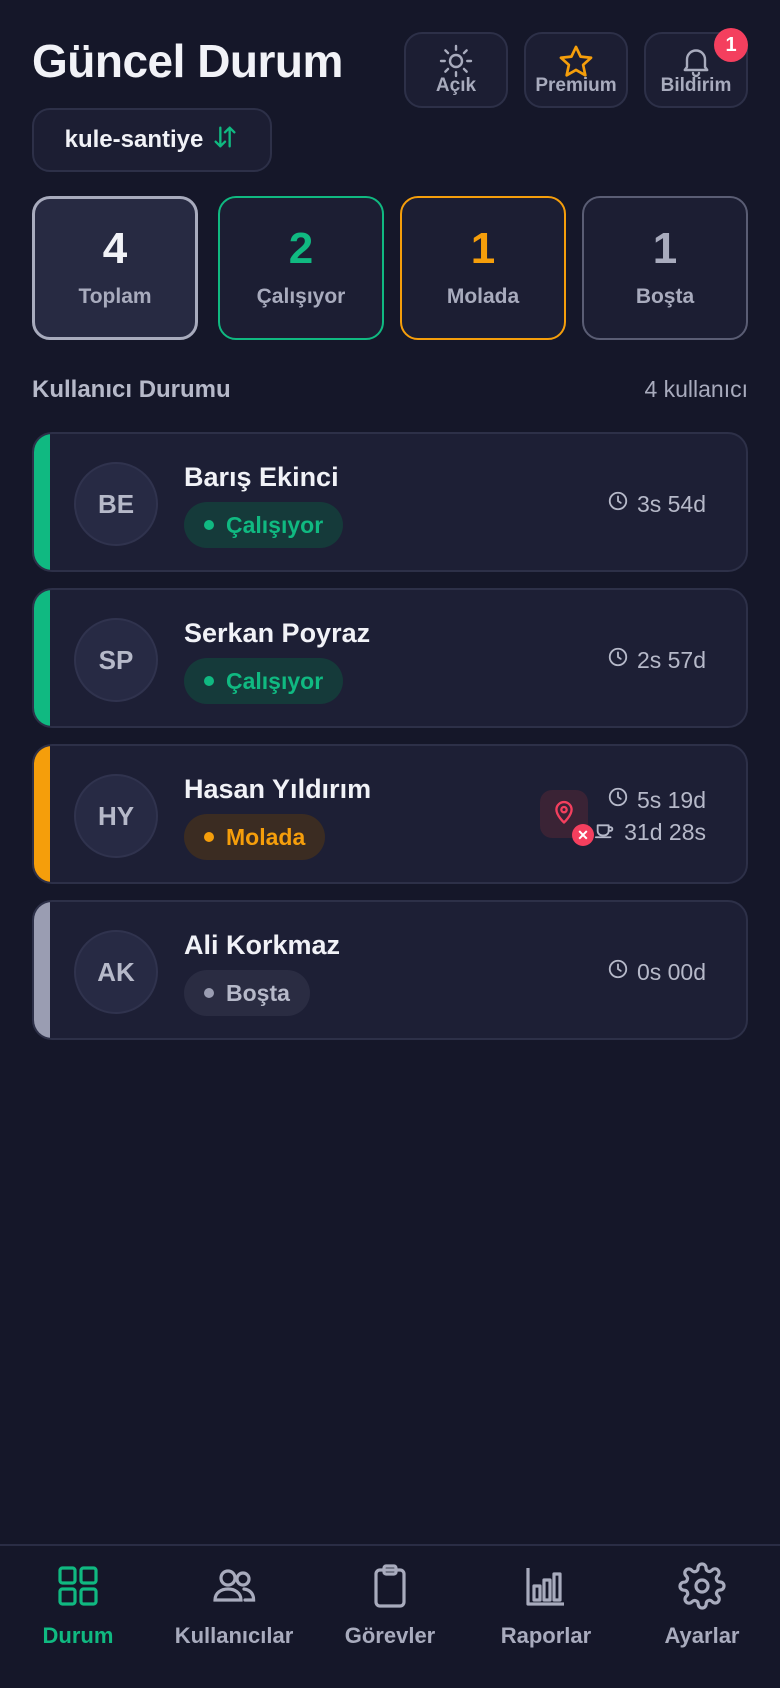 The height and width of the screenshot is (1688, 780). What do you see at coordinates (483, 296) in the screenshot?
I see `stat-break-label: Molada` at bounding box center [483, 296].